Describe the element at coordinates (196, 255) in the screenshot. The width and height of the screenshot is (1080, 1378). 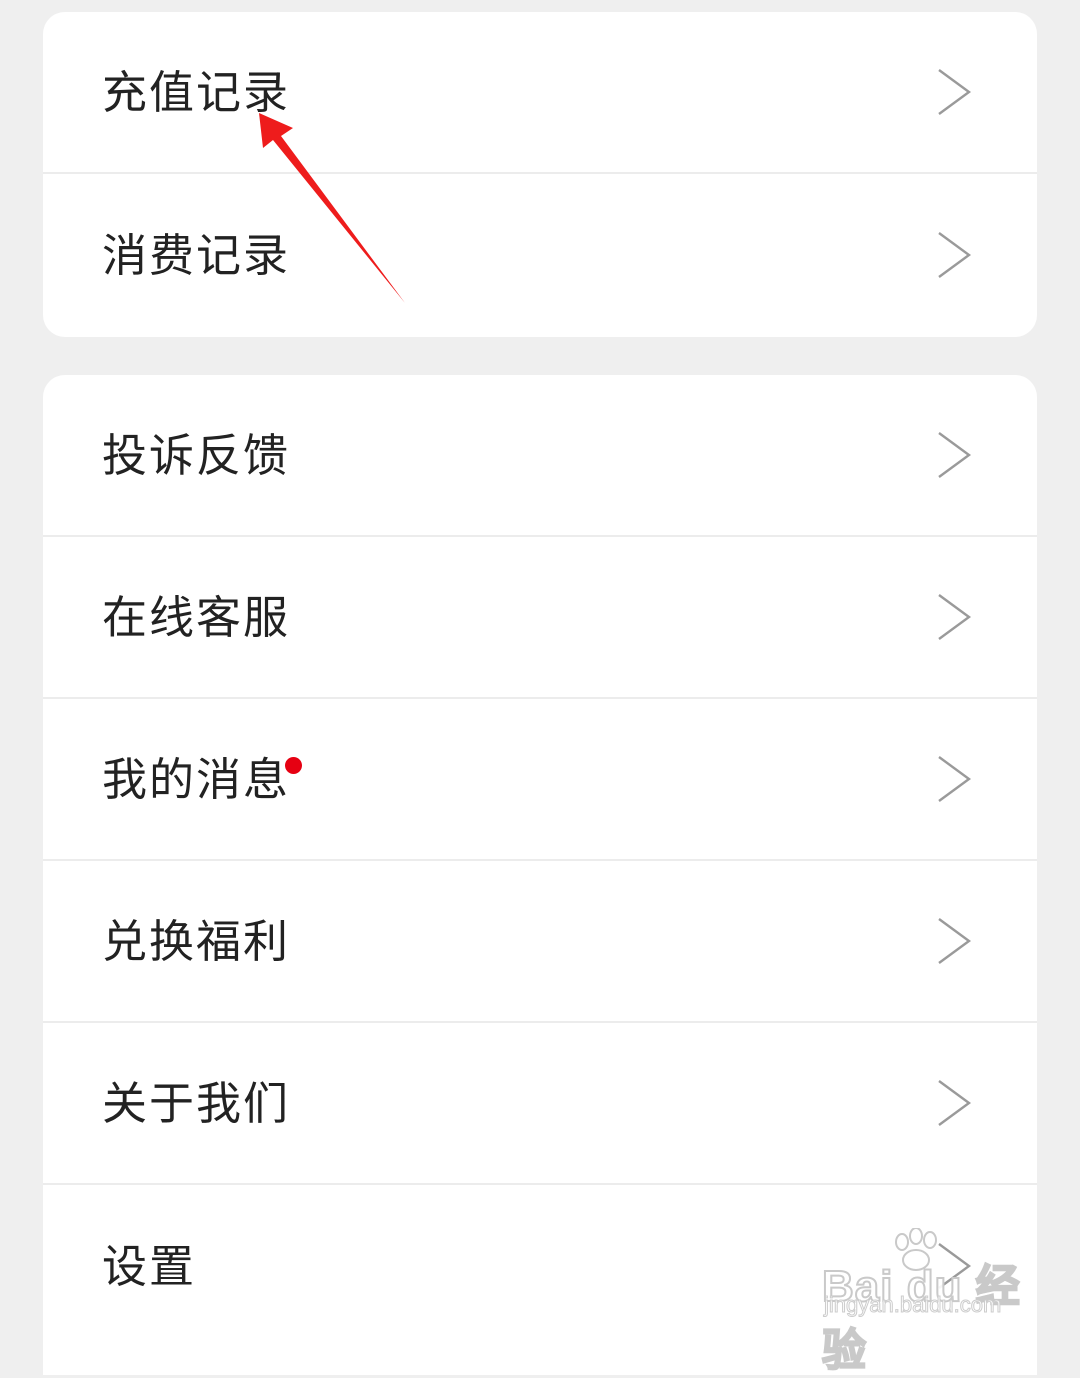
I see `menu-item-label: 消费记录` at that location.